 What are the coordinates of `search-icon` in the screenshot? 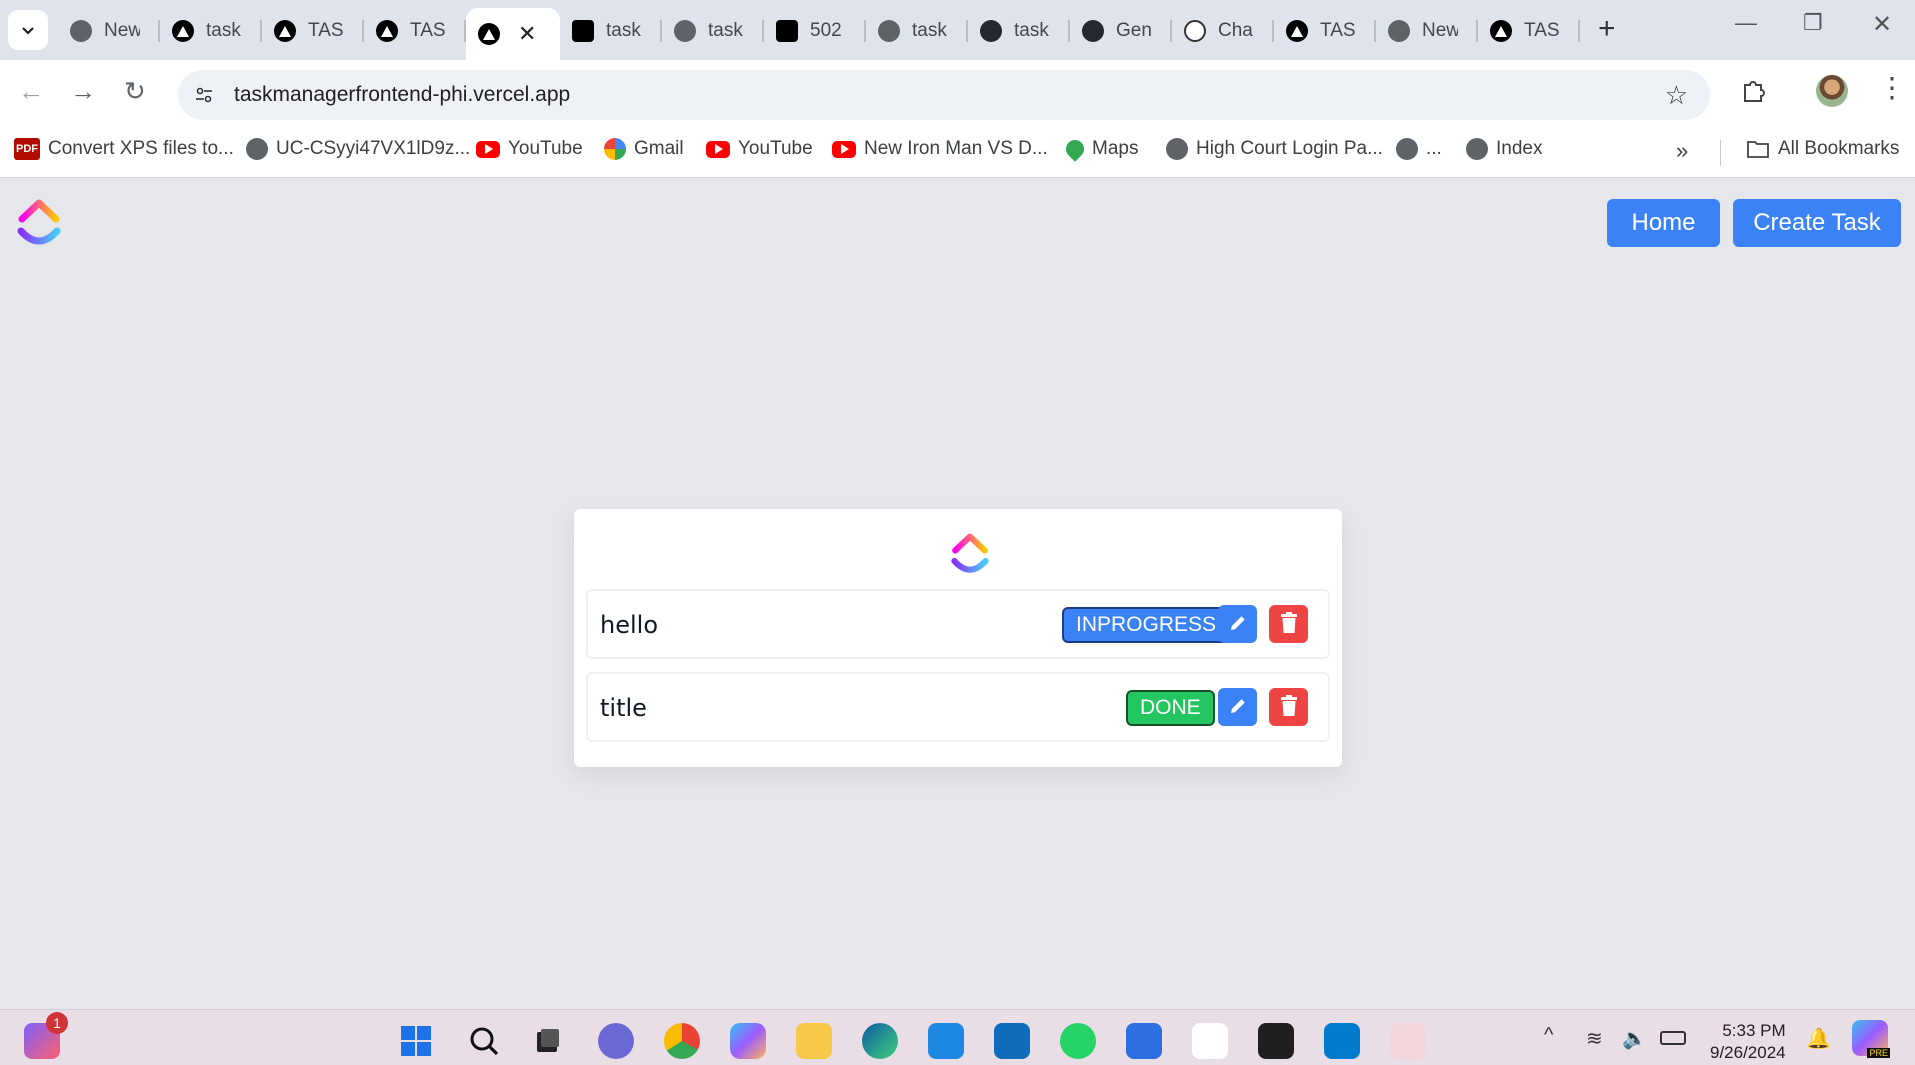 It's located at (484, 1041).